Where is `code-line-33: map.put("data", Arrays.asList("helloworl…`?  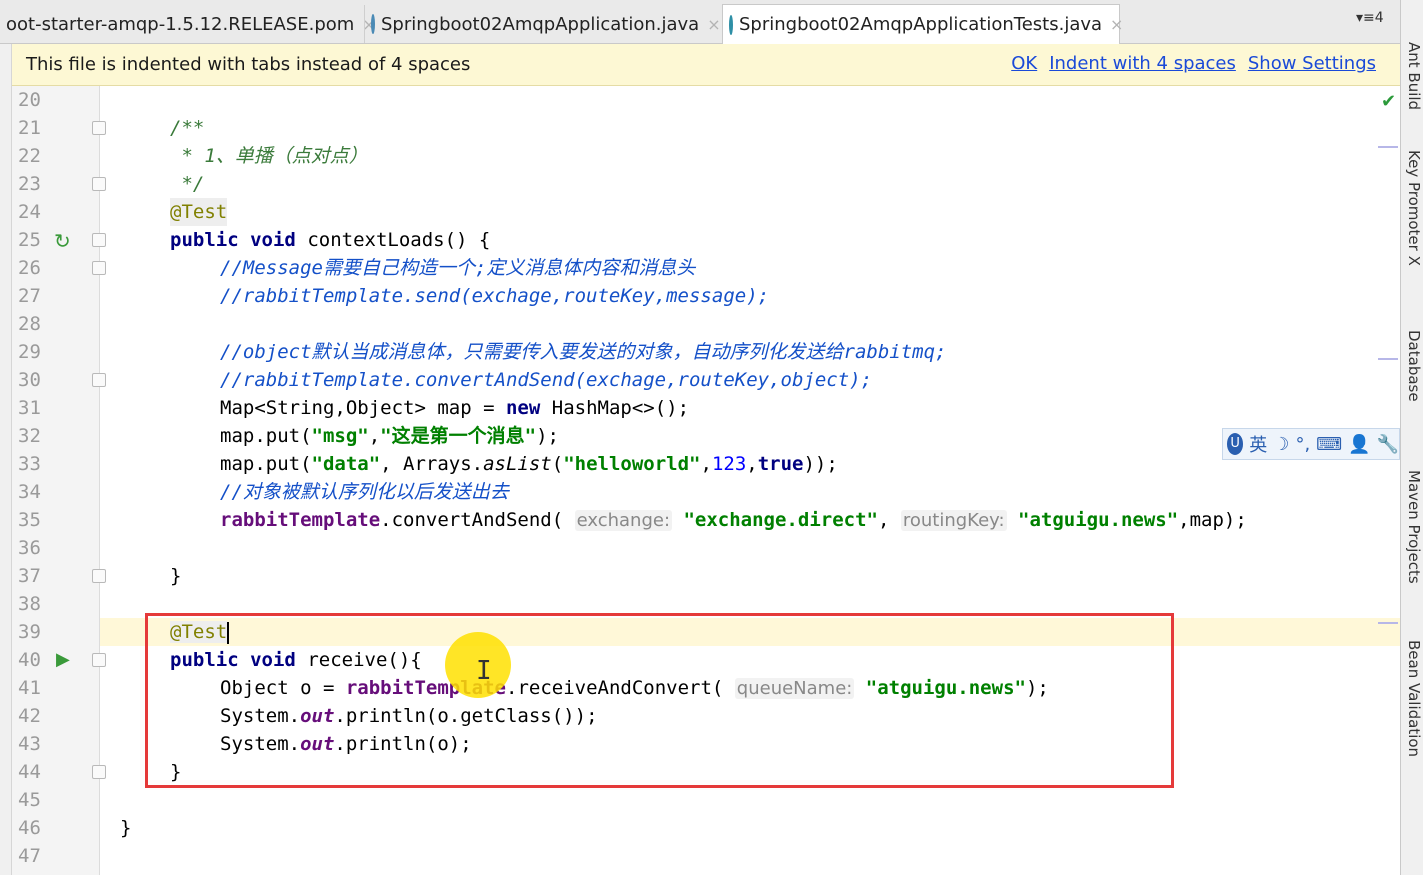
code-line-33: map.put("data", Arrays.asList("helloworl… is located at coordinates (529, 464).